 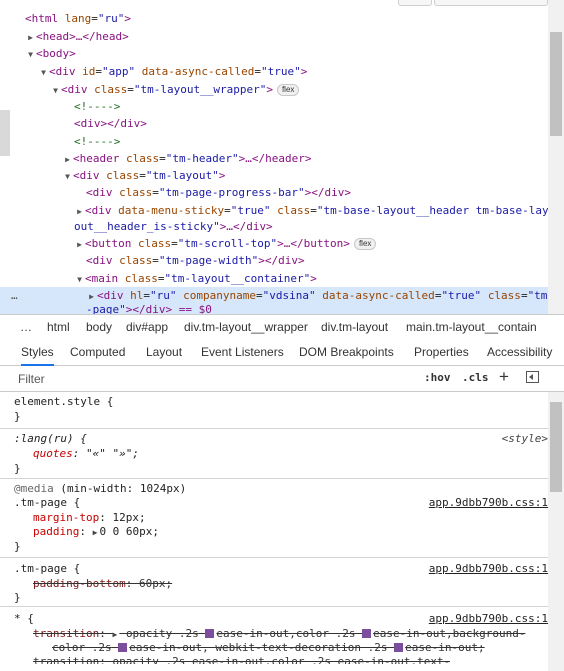 What do you see at coordinates (24, 619) in the screenshot?
I see `universal-selector: * {` at bounding box center [24, 619].